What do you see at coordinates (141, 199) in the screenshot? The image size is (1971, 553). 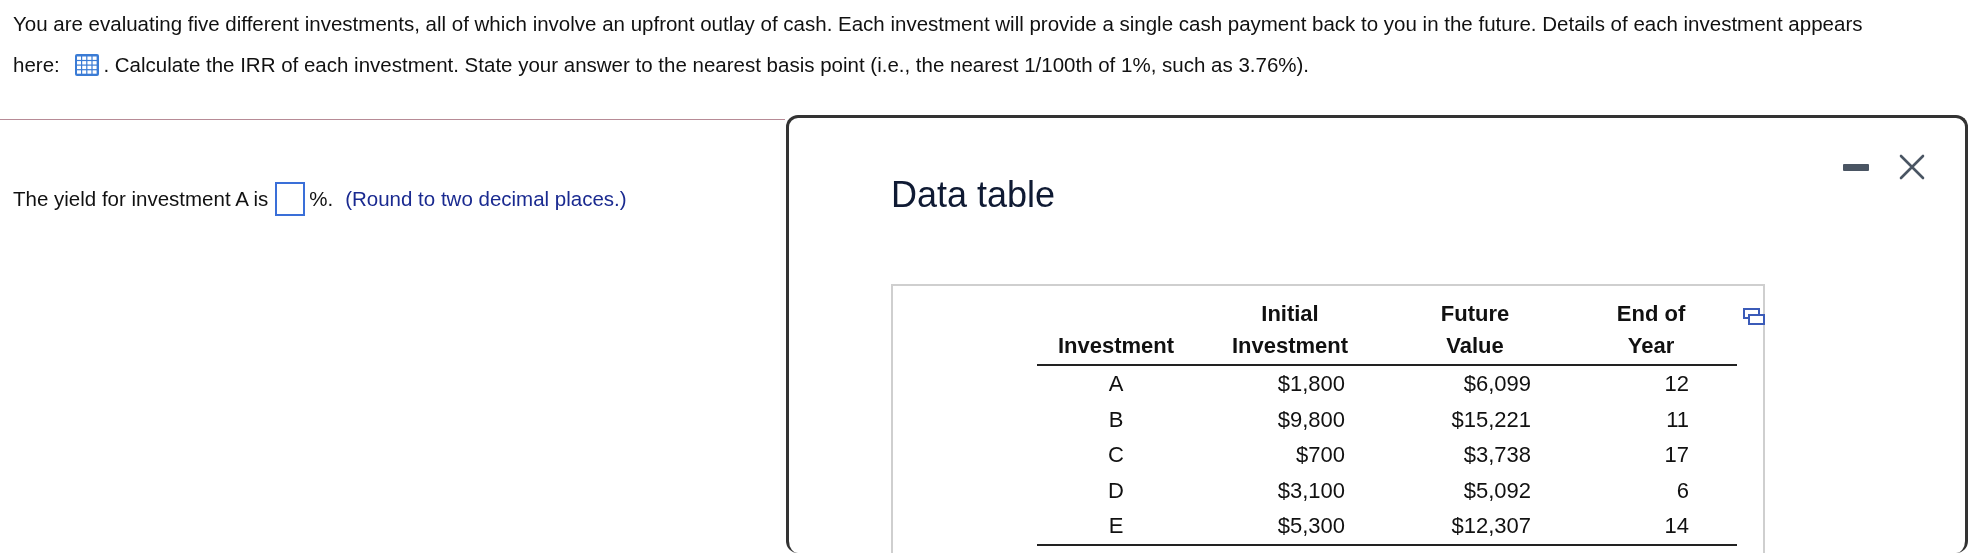 I see `answer-prompt: The yield for investment A is` at bounding box center [141, 199].